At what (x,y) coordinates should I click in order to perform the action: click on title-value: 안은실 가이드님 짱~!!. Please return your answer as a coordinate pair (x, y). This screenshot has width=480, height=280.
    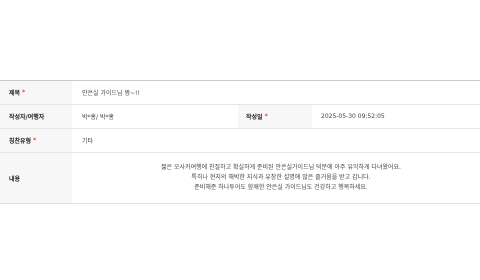
    Looking at the image, I should click on (111, 93).